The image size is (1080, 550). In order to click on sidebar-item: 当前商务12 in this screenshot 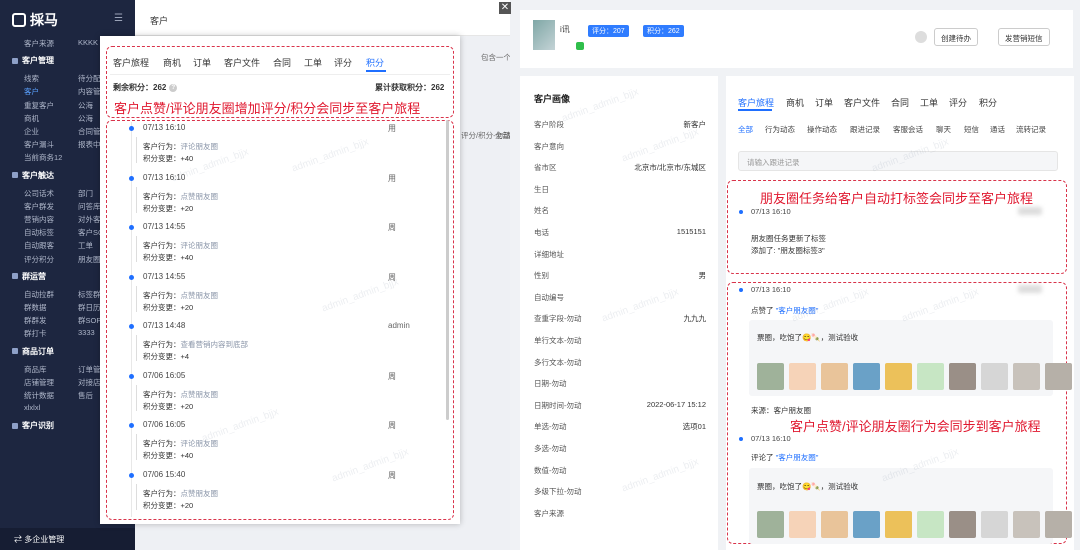, I will do `click(43, 157)`.